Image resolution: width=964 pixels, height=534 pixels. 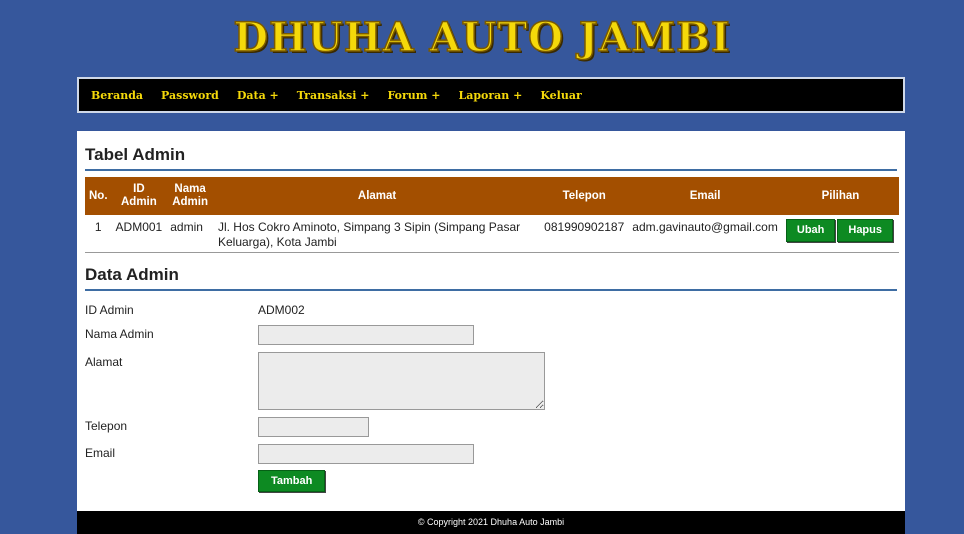 What do you see at coordinates (401, 381) in the screenshot?
I see `alamat-textarea` at bounding box center [401, 381].